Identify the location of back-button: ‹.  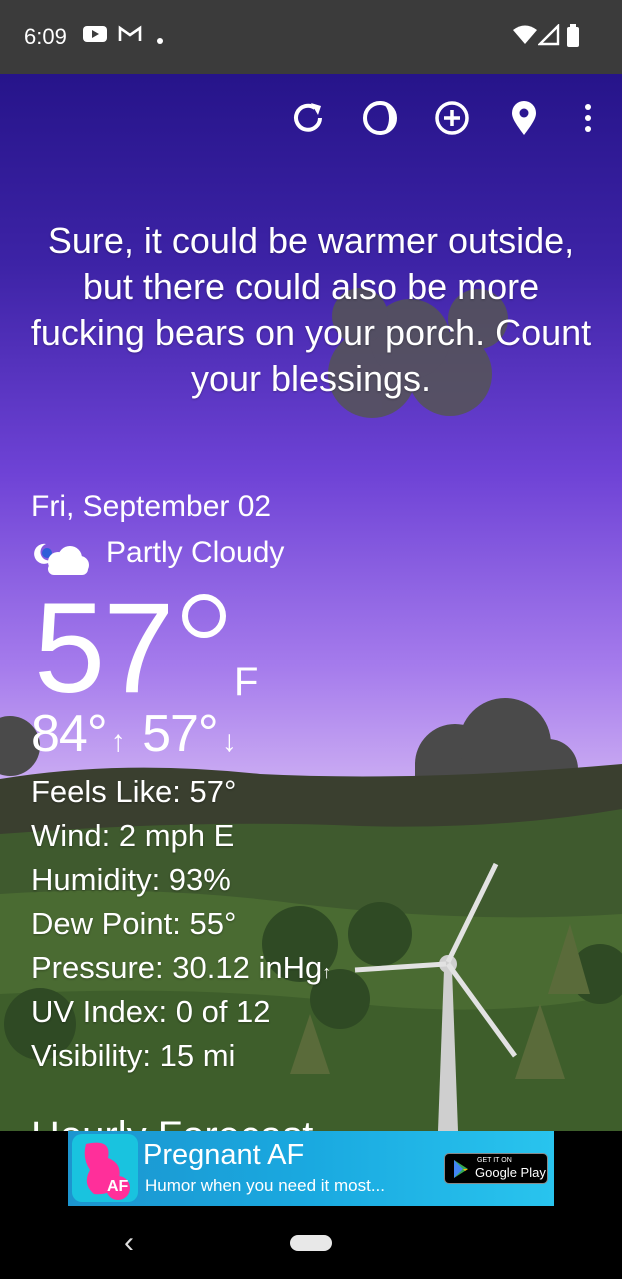
(129, 1243).